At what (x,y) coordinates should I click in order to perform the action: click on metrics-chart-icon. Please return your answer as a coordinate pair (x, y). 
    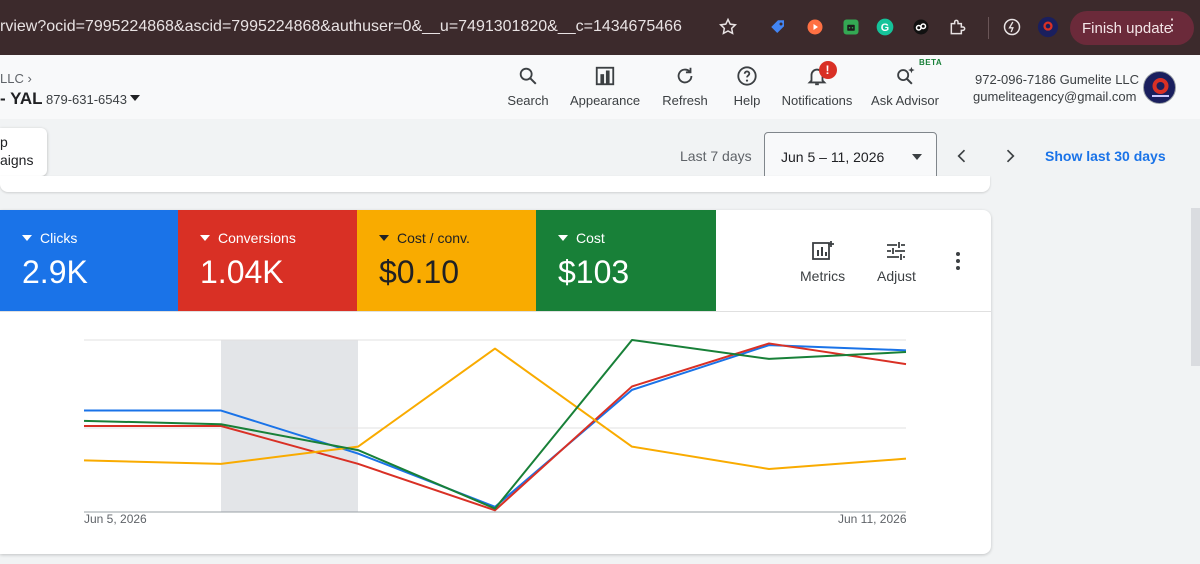
    Looking at the image, I should click on (822, 250).